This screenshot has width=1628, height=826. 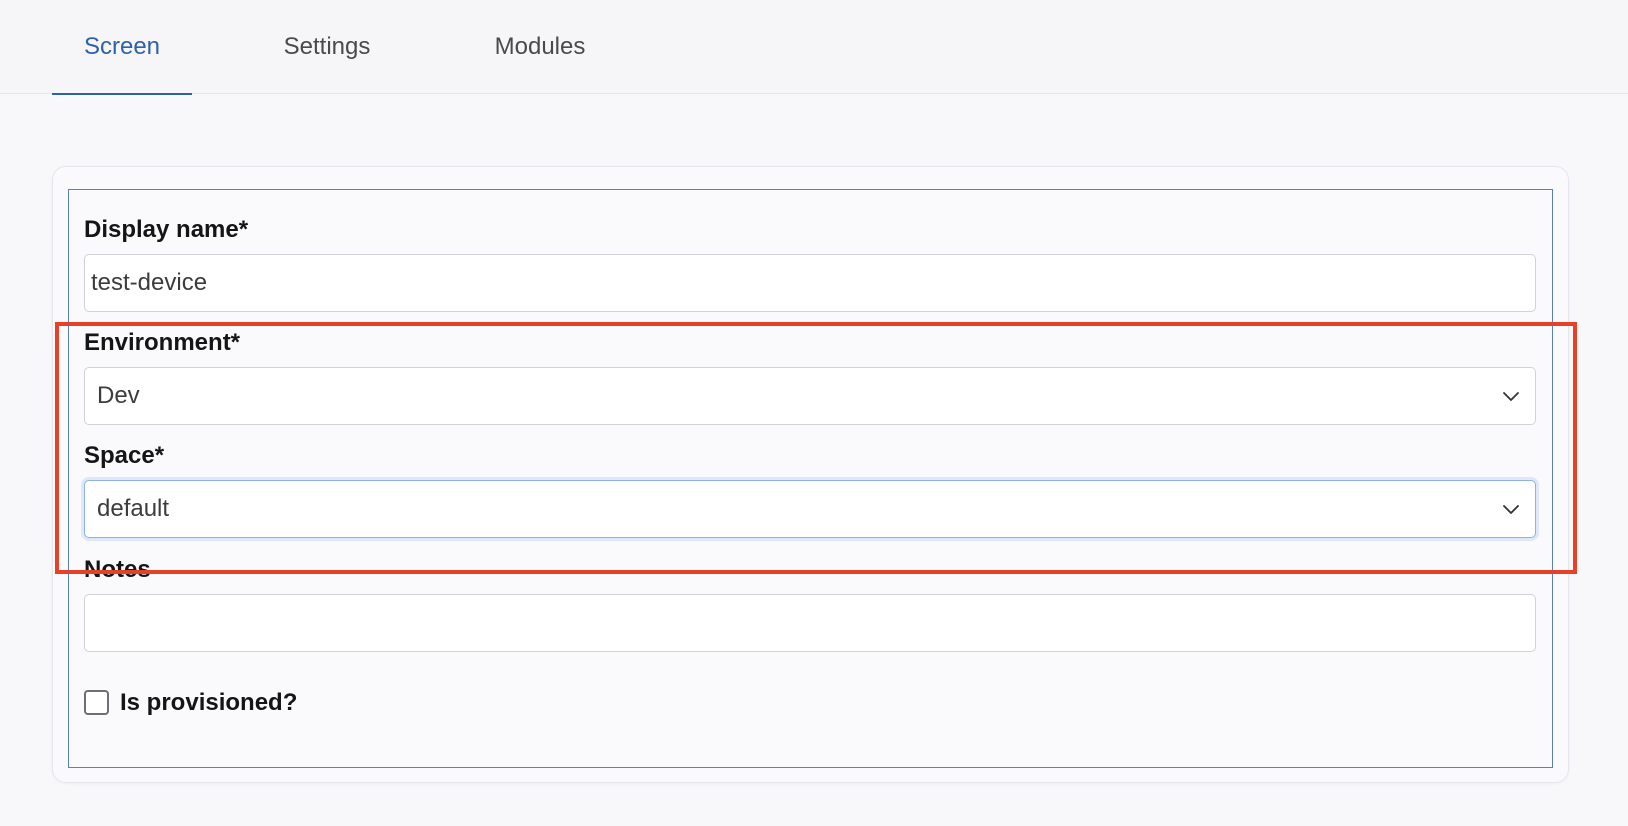 I want to click on tab-screen: Screen, so click(x=122, y=47).